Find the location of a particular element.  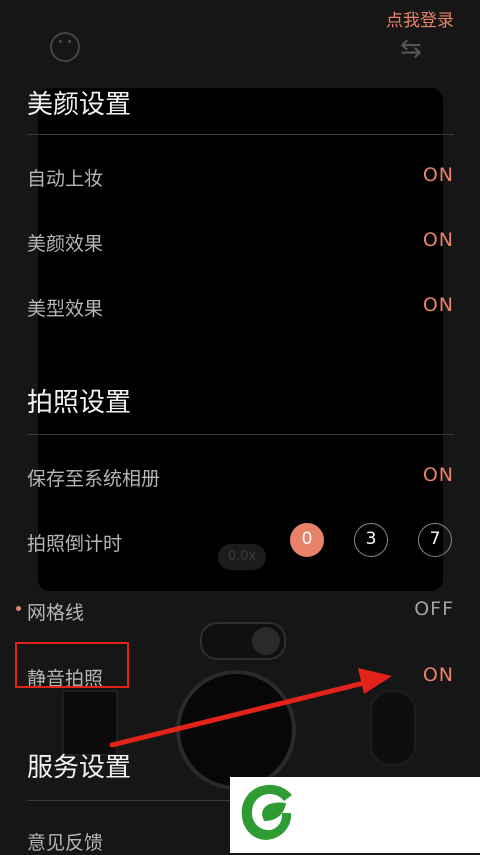

leaf-logo-icon is located at coordinates (266, 812).